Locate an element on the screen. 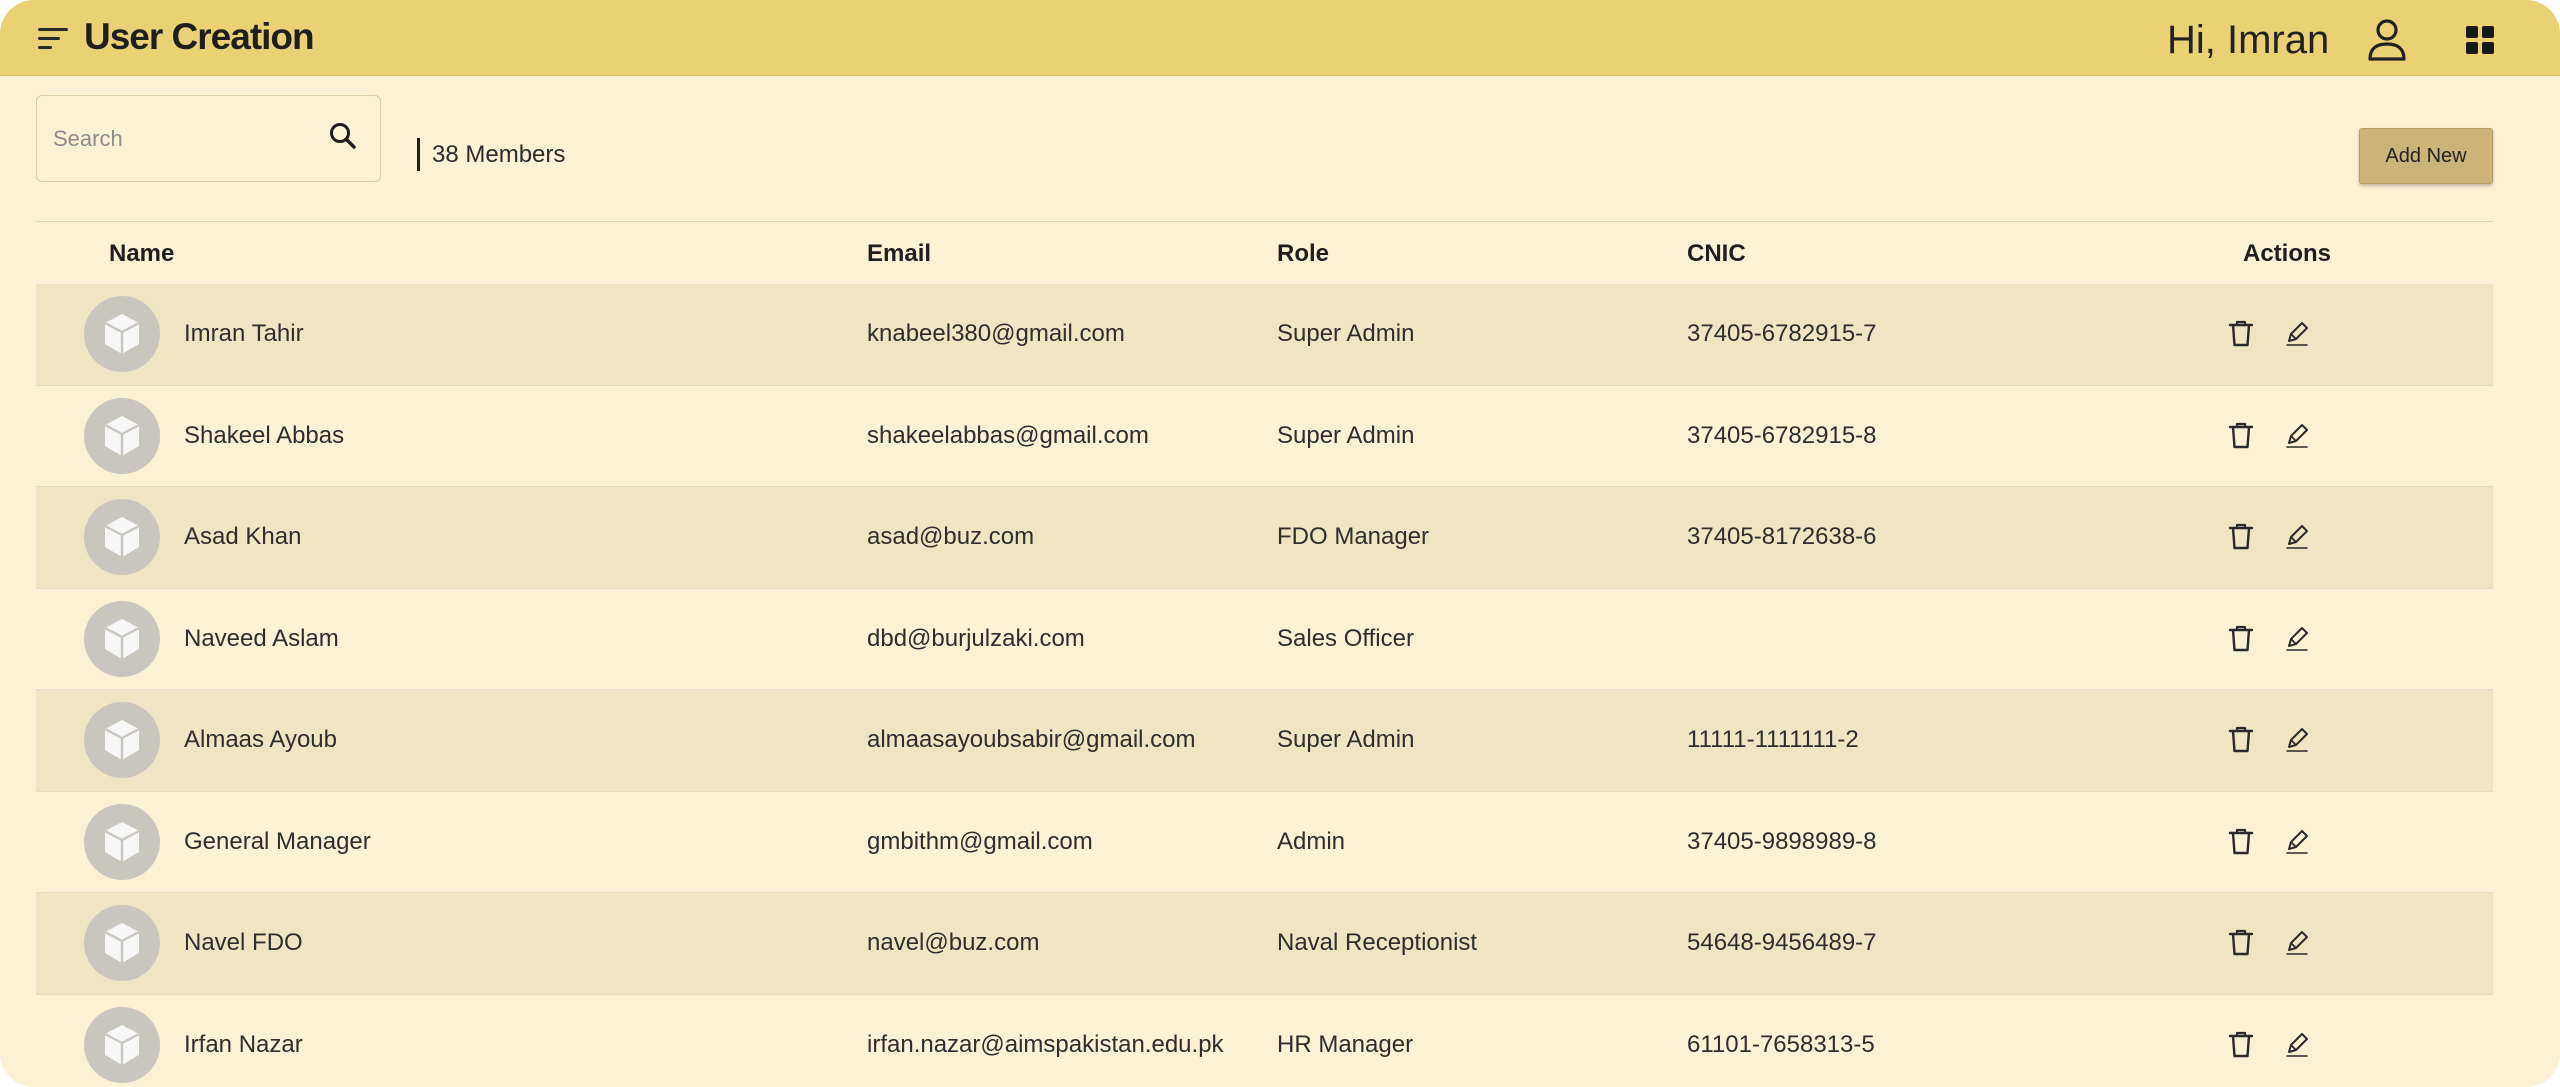 Image resolution: width=2560 pixels, height=1087 pixels. members-count: 38 Members is located at coordinates (499, 154).